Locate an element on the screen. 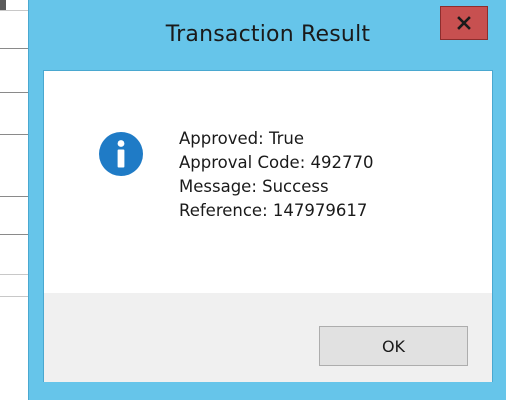  approval-code-line: Approval Code: 492770 is located at coordinates (276, 162).